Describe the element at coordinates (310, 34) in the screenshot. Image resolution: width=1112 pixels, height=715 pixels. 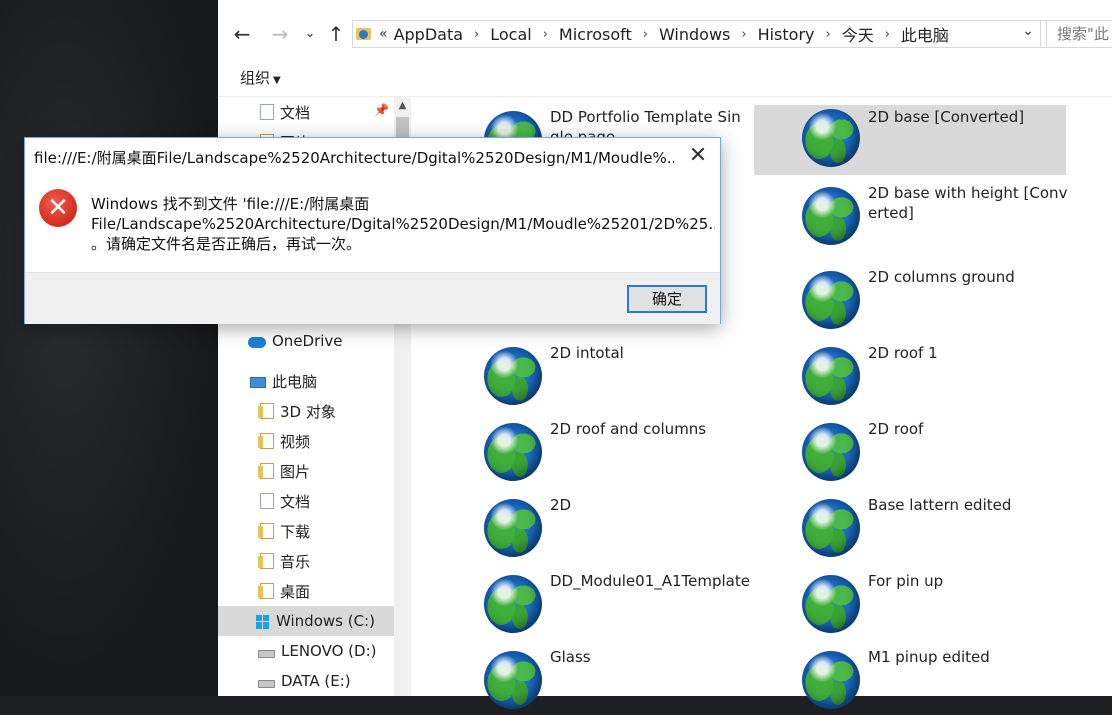
I see `recent-locations-button: ⌄` at that location.